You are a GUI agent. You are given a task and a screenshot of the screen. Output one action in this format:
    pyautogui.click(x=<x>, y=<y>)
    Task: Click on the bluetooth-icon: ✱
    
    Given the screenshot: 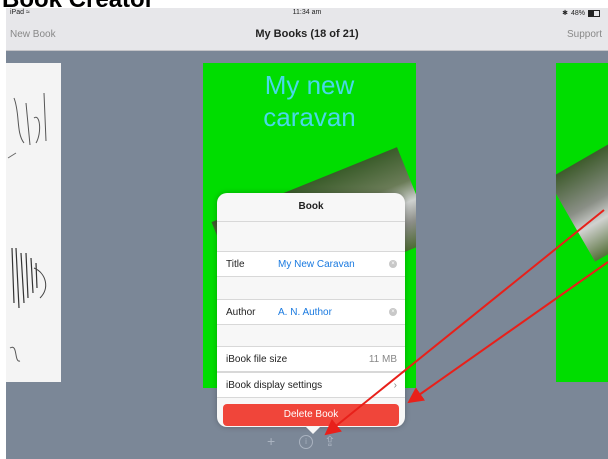 What is the action you would take?
    pyautogui.click(x=565, y=13)
    